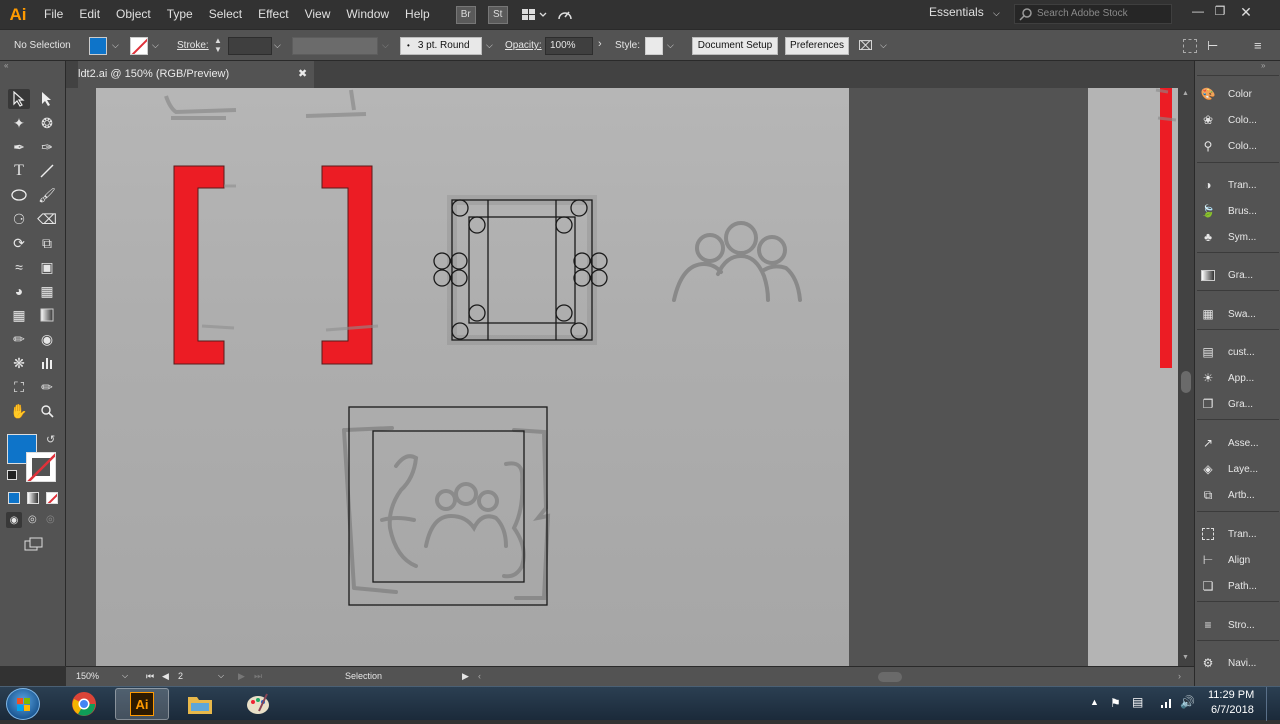 The height and width of the screenshot is (724, 1280). What do you see at coordinates (47, 243) in the screenshot?
I see `scale-tool-icon: ⧉` at bounding box center [47, 243].